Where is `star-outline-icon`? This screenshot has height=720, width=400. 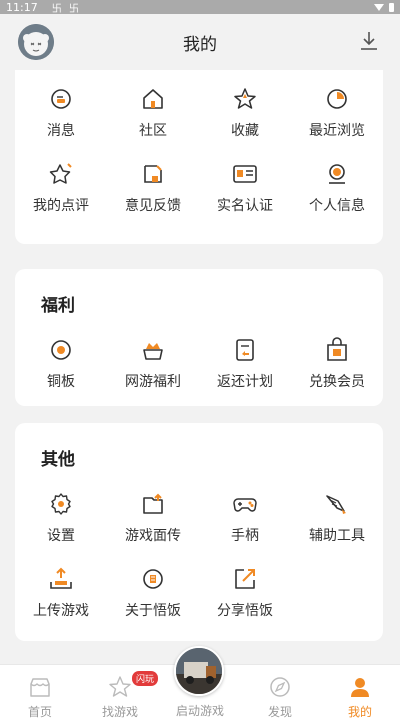
star-outline-icon is located at coordinates (120, 686).